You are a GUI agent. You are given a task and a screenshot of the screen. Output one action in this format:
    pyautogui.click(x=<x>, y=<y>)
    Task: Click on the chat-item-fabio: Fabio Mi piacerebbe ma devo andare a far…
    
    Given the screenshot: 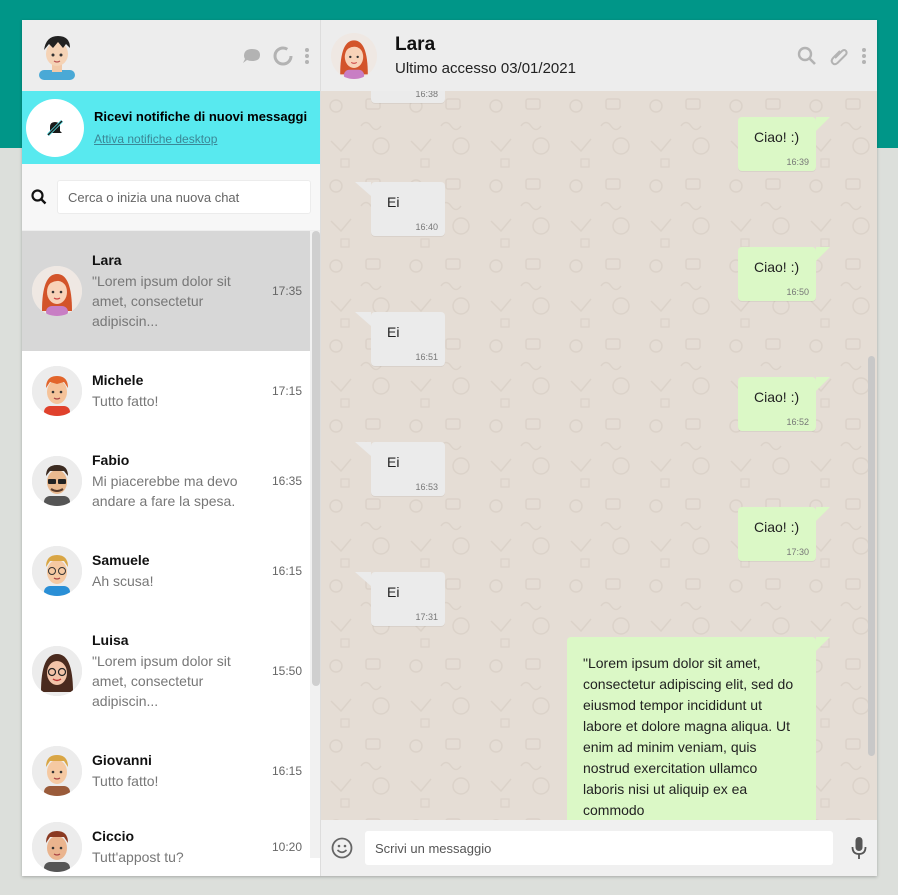 What is the action you would take?
    pyautogui.click(x=171, y=481)
    